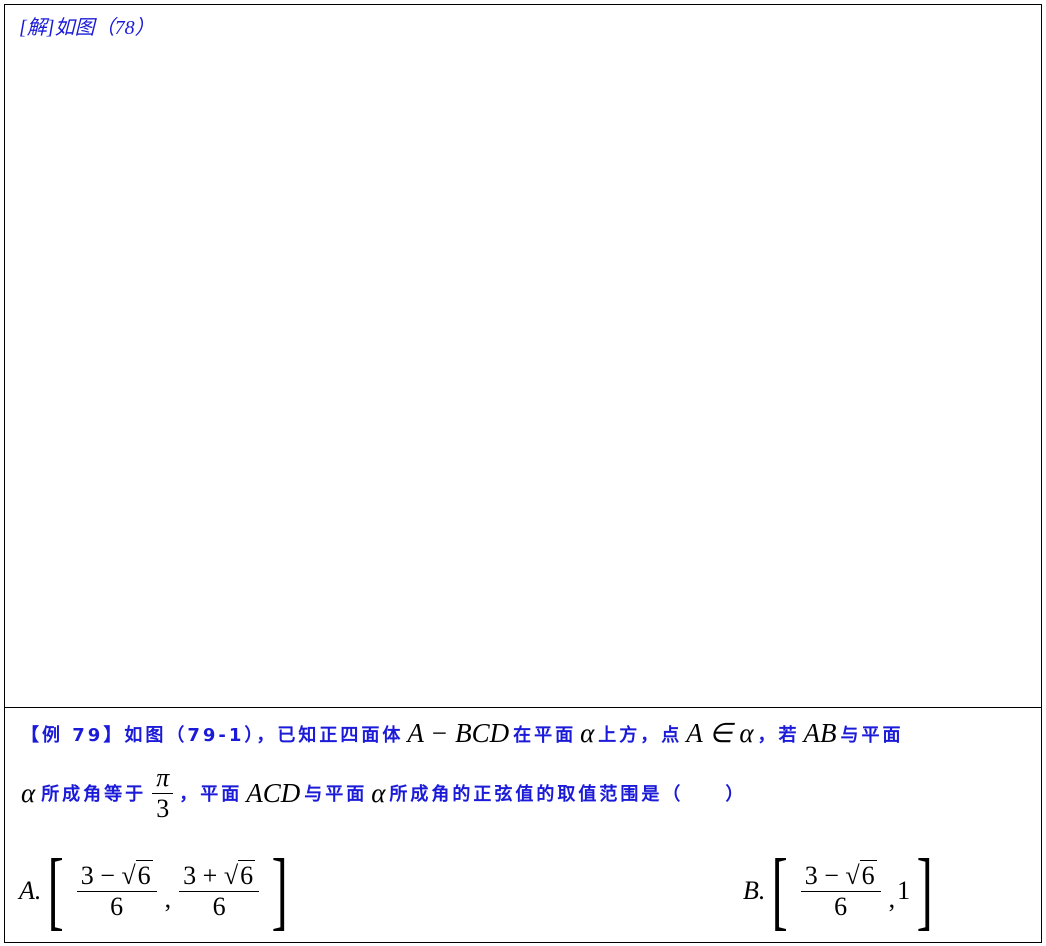 The height and width of the screenshot is (946, 1046). I want to click on option-a: A. [ 3 − √ 6 6 , 3 + √ 6 6 ], so click(156, 891).